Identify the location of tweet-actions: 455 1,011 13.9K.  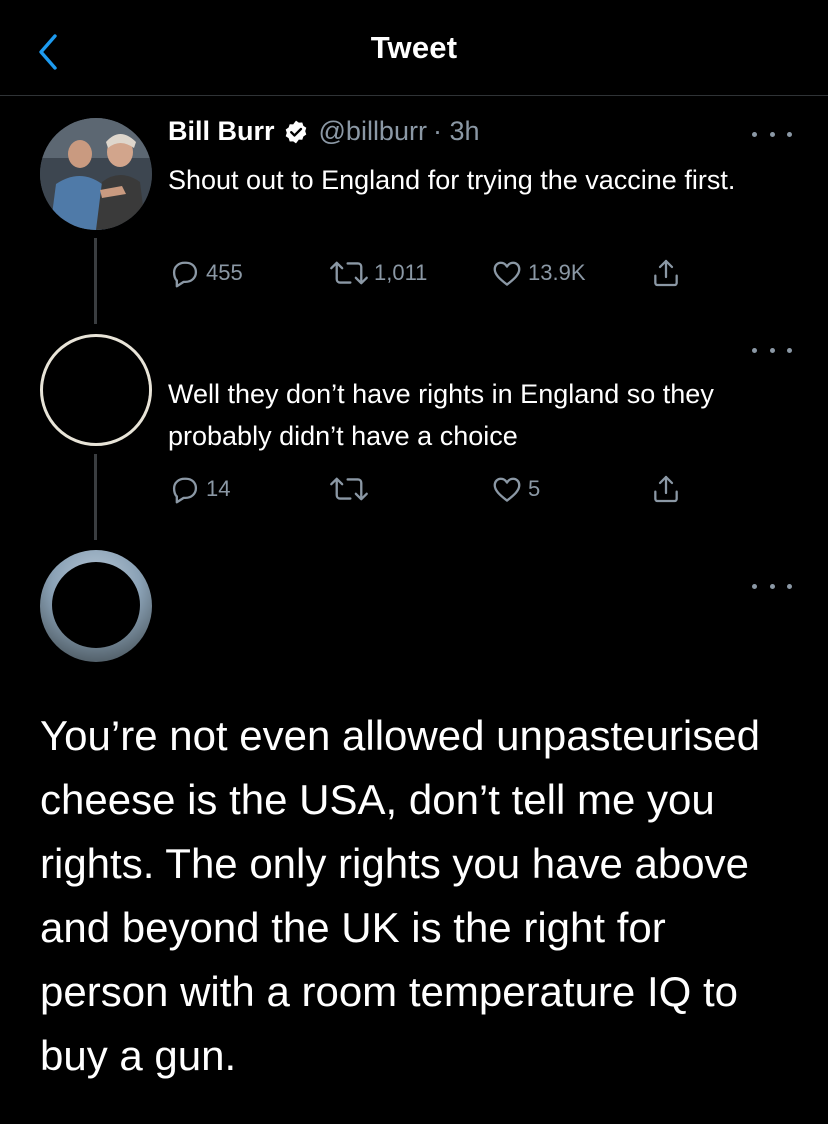
(438, 273).